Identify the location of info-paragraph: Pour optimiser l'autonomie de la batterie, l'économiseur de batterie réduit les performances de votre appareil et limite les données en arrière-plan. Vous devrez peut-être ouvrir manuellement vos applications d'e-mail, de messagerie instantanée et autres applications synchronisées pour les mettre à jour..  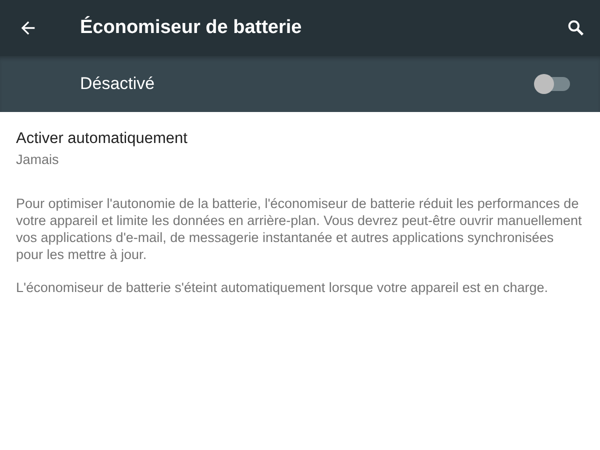
(299, 229).